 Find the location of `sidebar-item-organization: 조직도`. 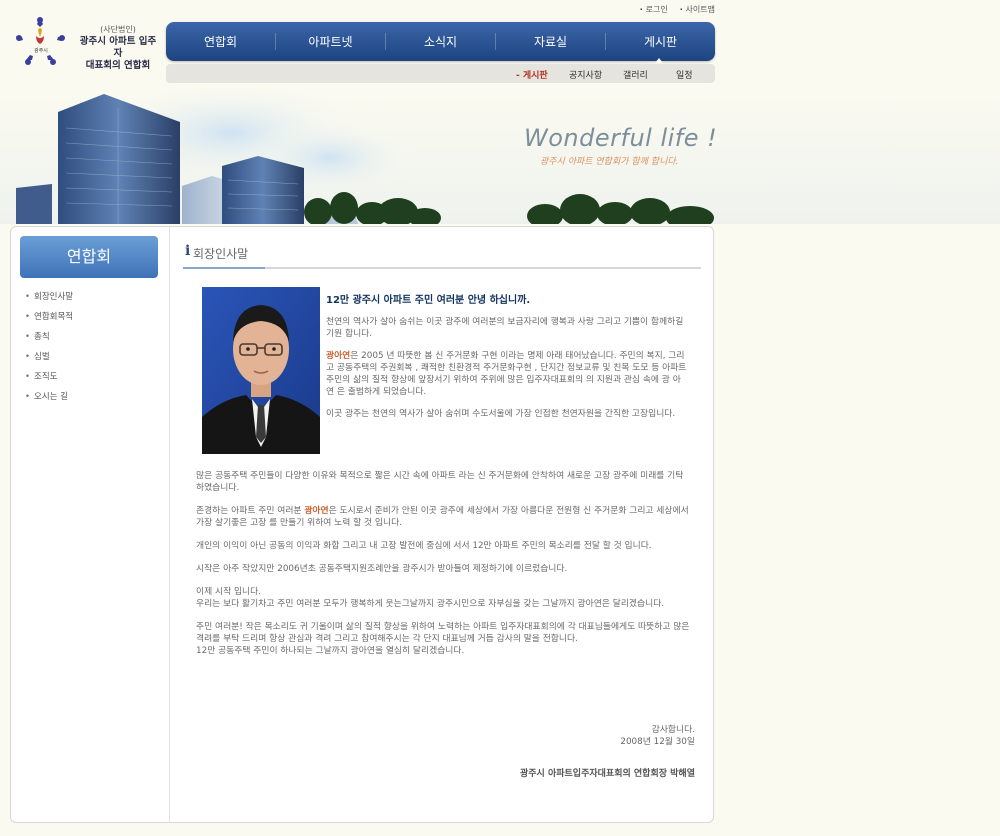

sidebar-item-organization: 조직도 is located at coordinates (49, 381).